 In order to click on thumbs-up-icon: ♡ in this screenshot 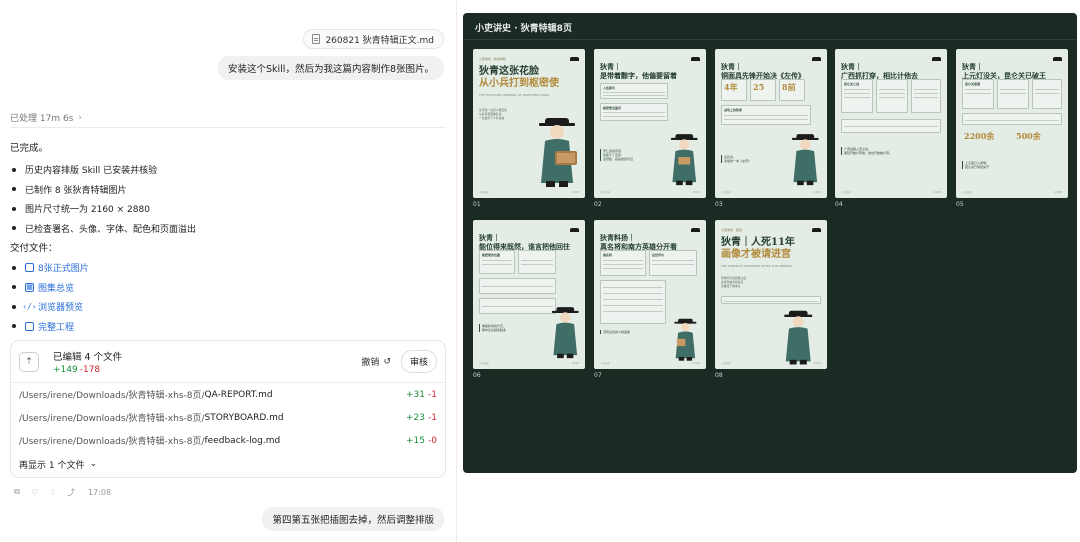, I will do `click(35, 492)`.